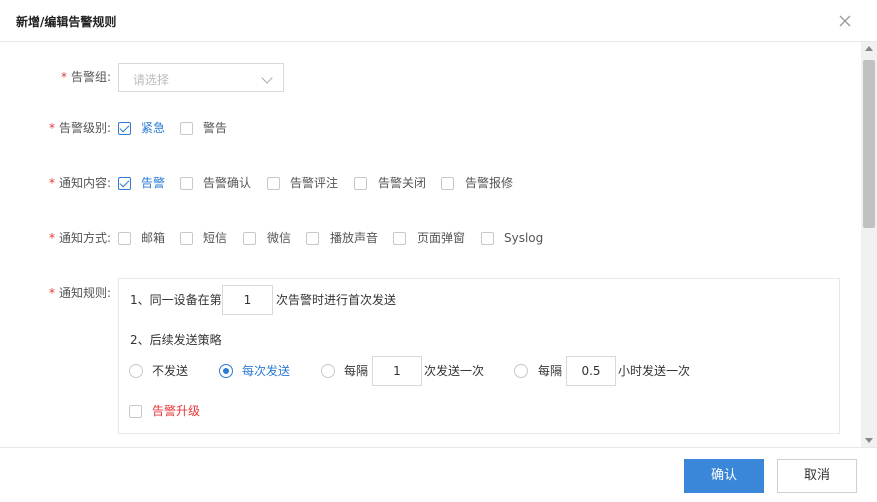  What do you see at coordinates (591, 371) in the screenshot?
I see `every-hour-input: 0.5` at bounding box center [591, 371].